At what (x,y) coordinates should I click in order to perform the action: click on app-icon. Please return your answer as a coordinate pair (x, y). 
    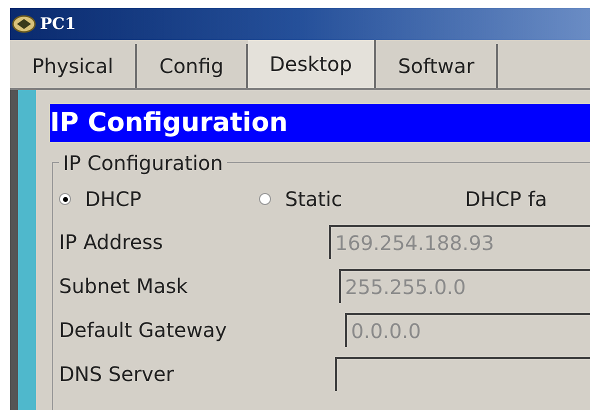
    Looking at the image, I should click on (24, 24).